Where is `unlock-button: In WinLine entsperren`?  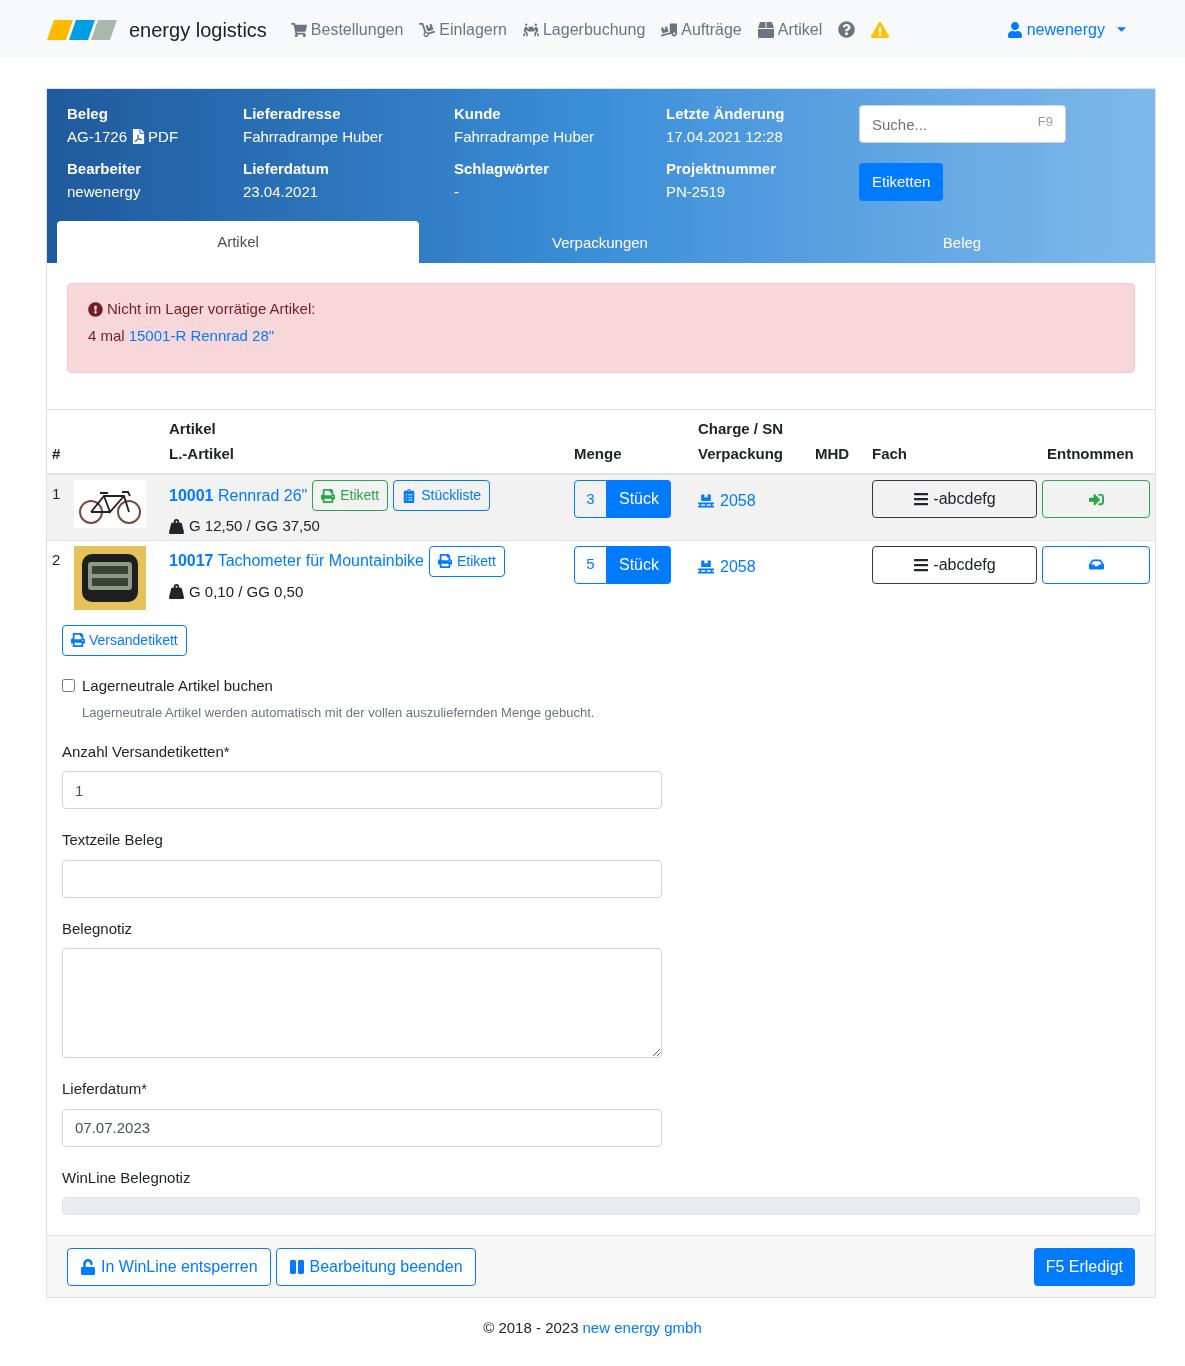 unlock-button: In WinLine entsperren is located at coordinates (169, 1266).